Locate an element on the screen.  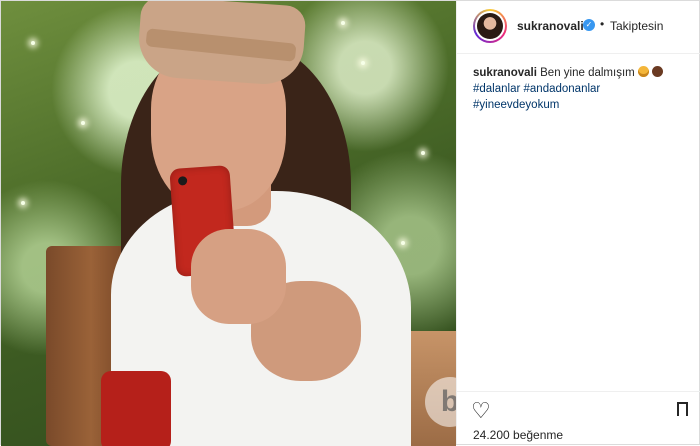
username-link: sukranovali is located at coordinates (550, 26).